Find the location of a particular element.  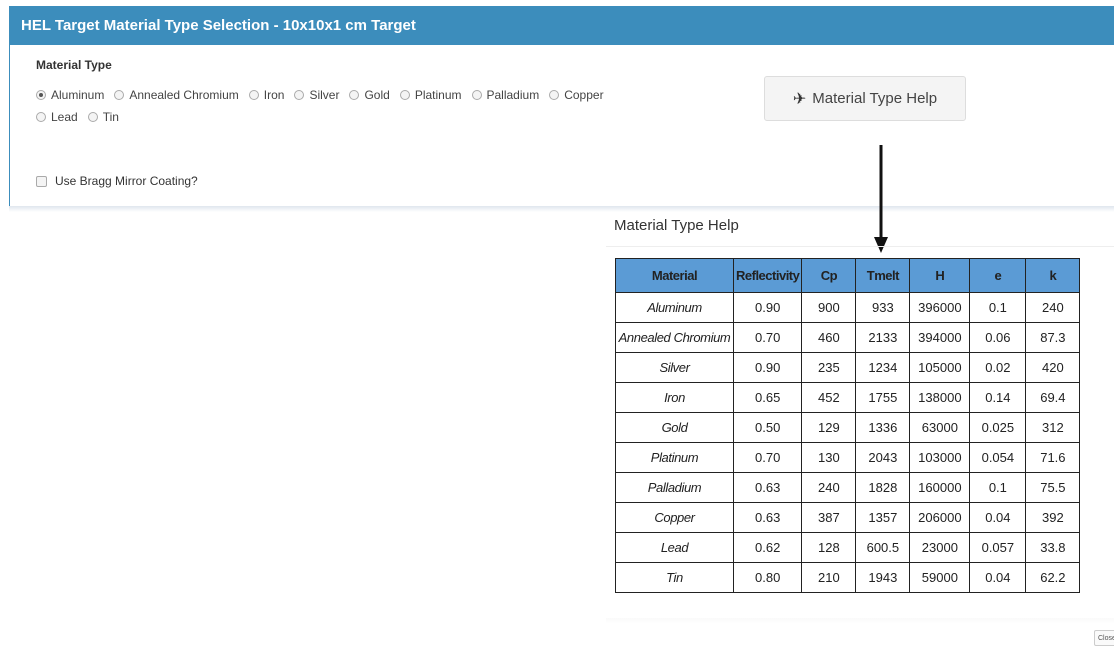

table-cell: 0.50 is located at coordinates (767, 427).